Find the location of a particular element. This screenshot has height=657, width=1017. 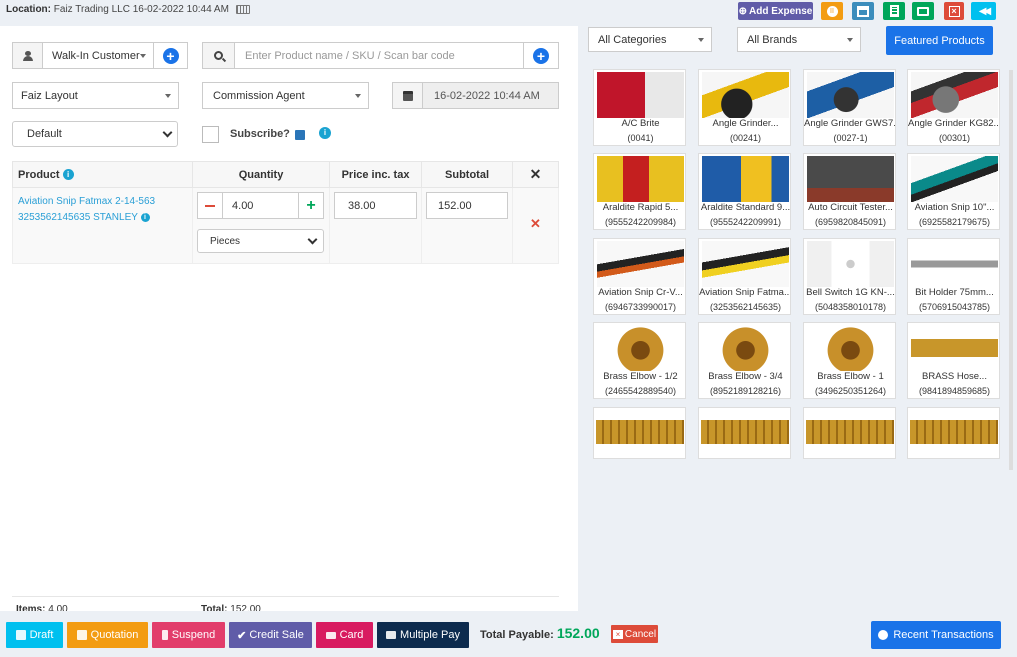

calendar-icon-addon is located at coordinates (407, 95).